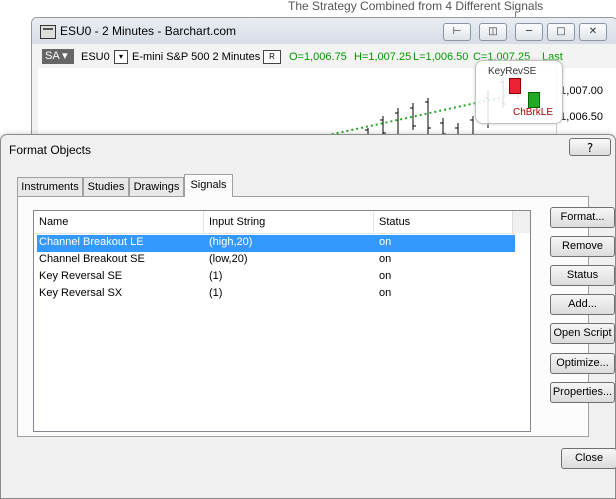 The height and width of the screenshot is (499, 616). What do you see at coordinates (383, 57) in the screenshot?
I see `high-value: H=1,007.25` at bounding box center [383, 57].